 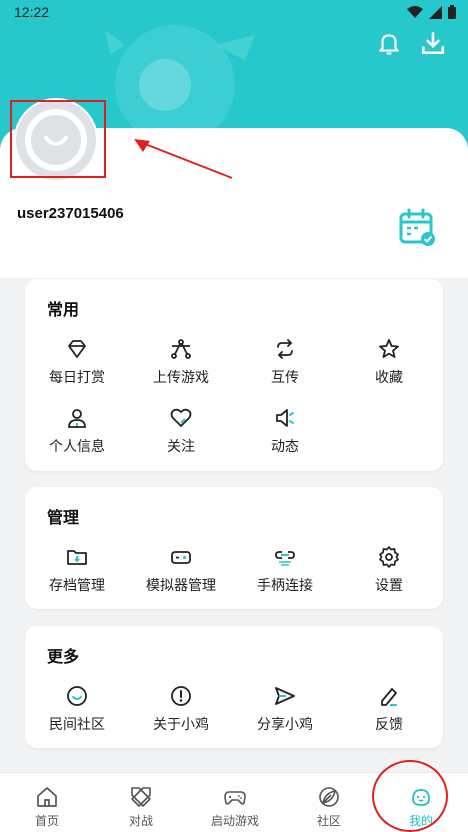 I want to click on heart-icon, so click(x=181, y=417).